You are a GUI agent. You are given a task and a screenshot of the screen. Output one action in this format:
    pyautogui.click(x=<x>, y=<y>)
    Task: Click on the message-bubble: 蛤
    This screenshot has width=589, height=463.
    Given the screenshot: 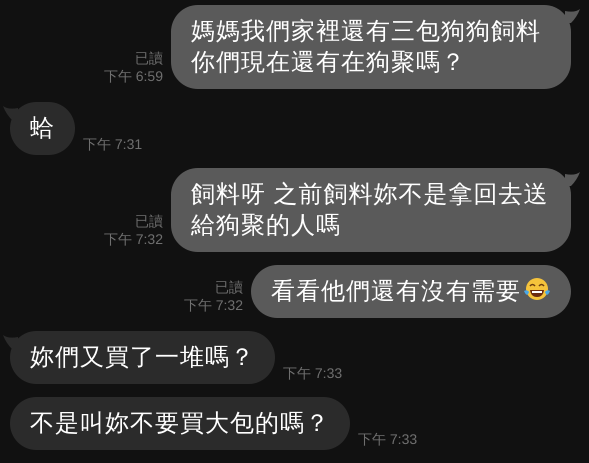 What is the action you would take?
    pyautogui.click(x=42, y=128)
    